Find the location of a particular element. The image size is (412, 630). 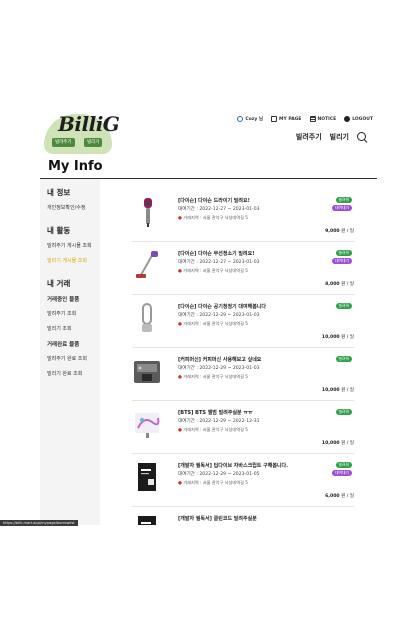

nav-borrow: 빌리기 is located at coordinates (339, 137).